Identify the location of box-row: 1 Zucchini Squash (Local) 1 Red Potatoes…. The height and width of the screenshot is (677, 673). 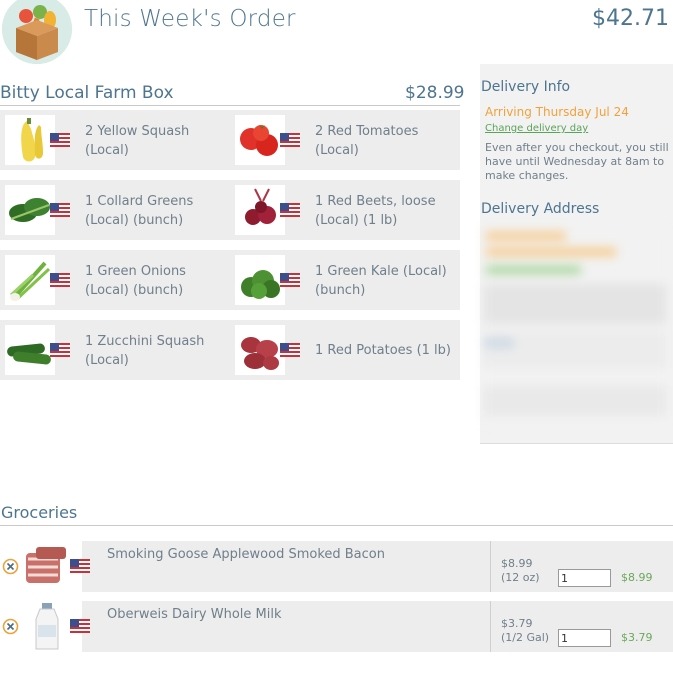
(230, 350).